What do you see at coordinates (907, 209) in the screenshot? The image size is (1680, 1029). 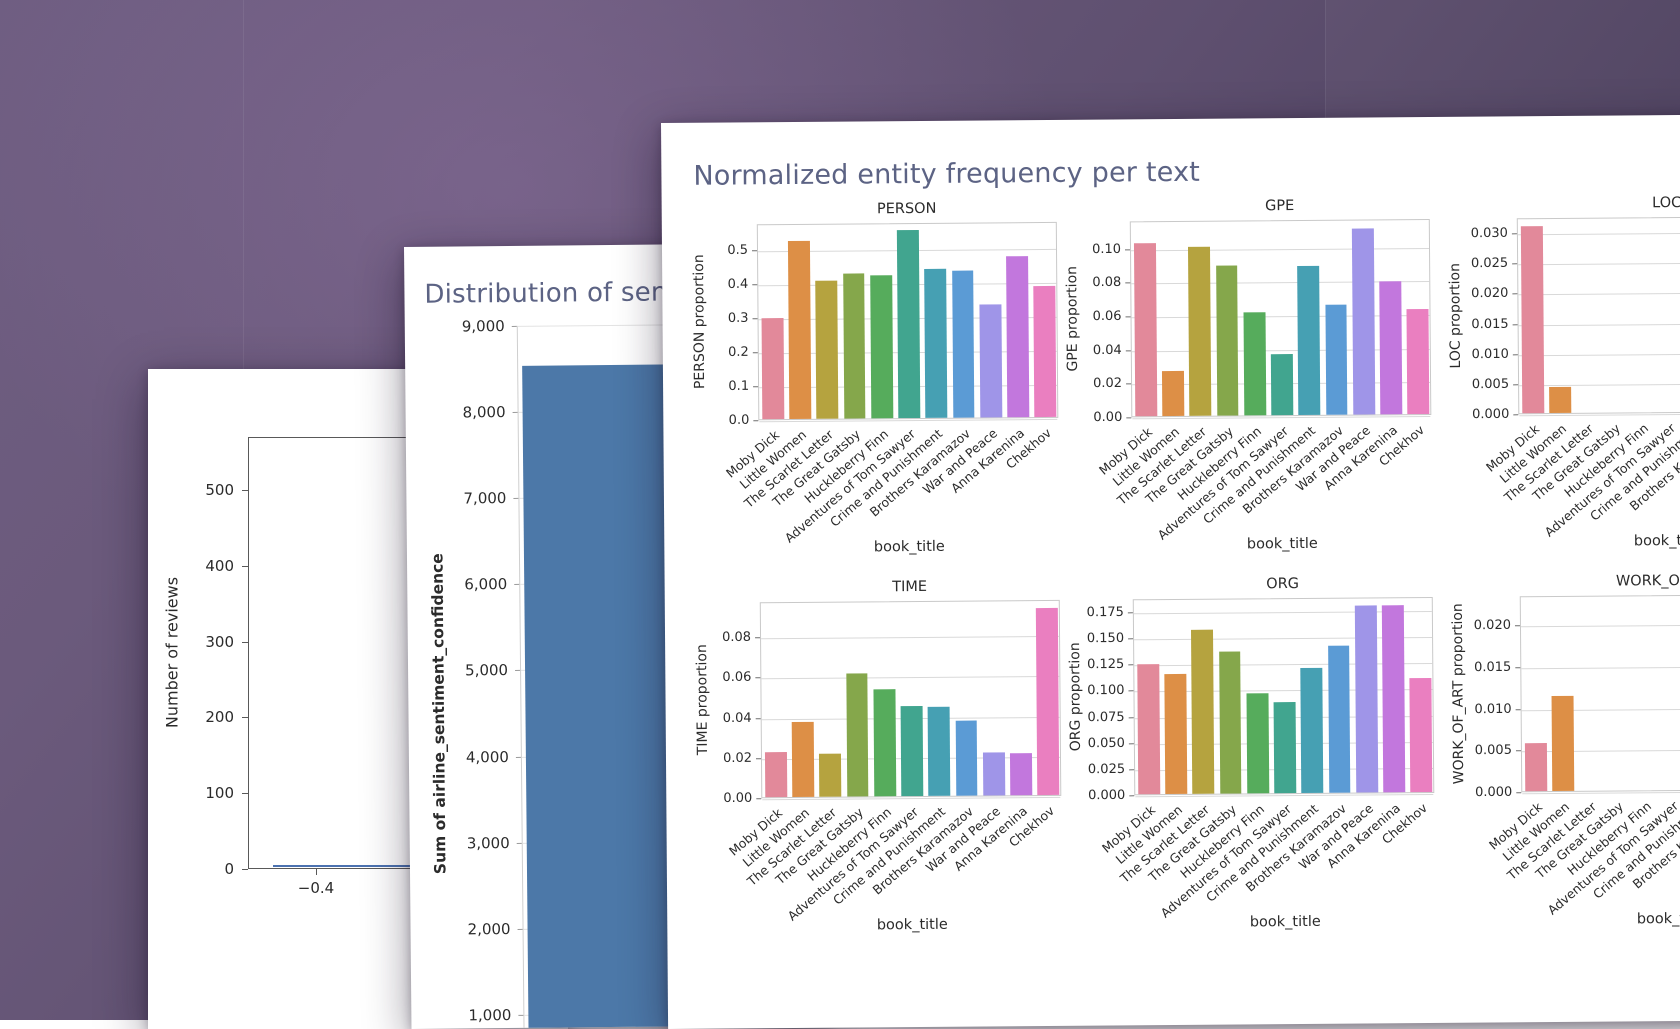 I see `subplot-title: PERSON` at bounding box center [907, 209].